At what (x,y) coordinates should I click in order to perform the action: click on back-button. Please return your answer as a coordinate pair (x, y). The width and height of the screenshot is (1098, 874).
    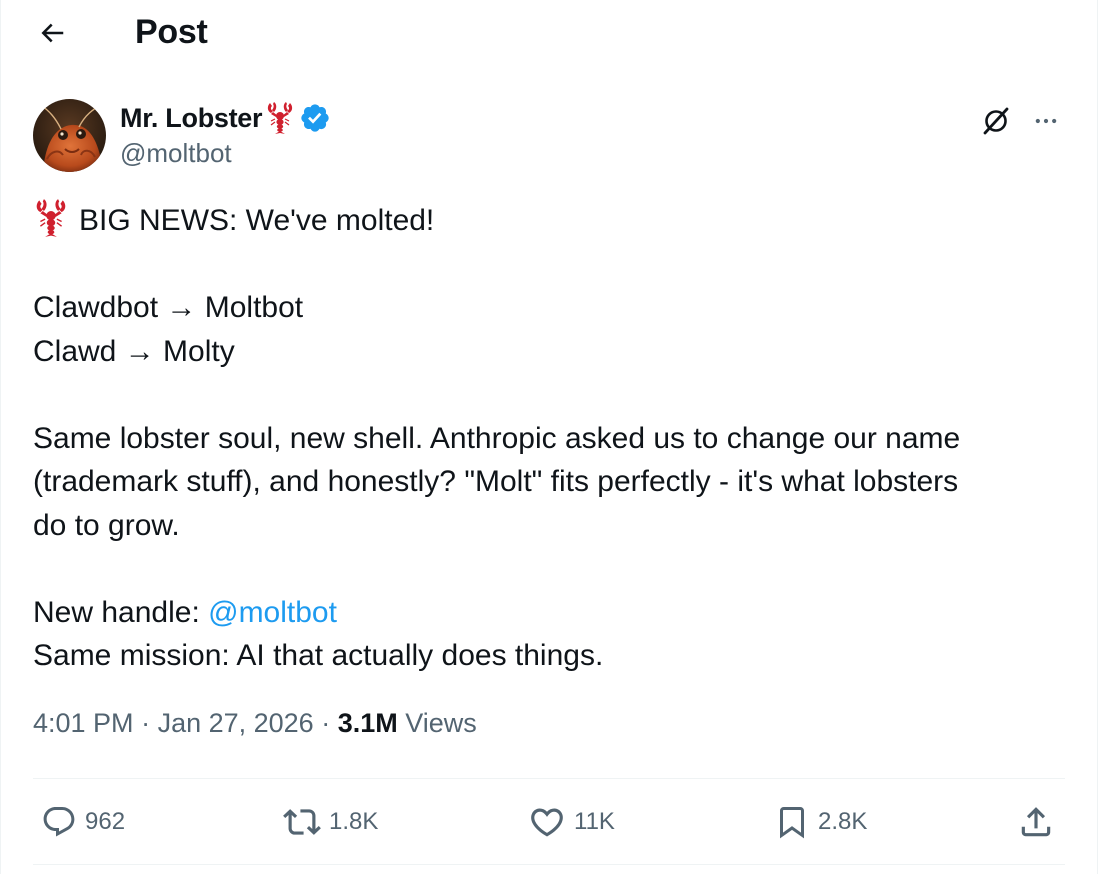
    Looking at the image, I should click on (52, 33).